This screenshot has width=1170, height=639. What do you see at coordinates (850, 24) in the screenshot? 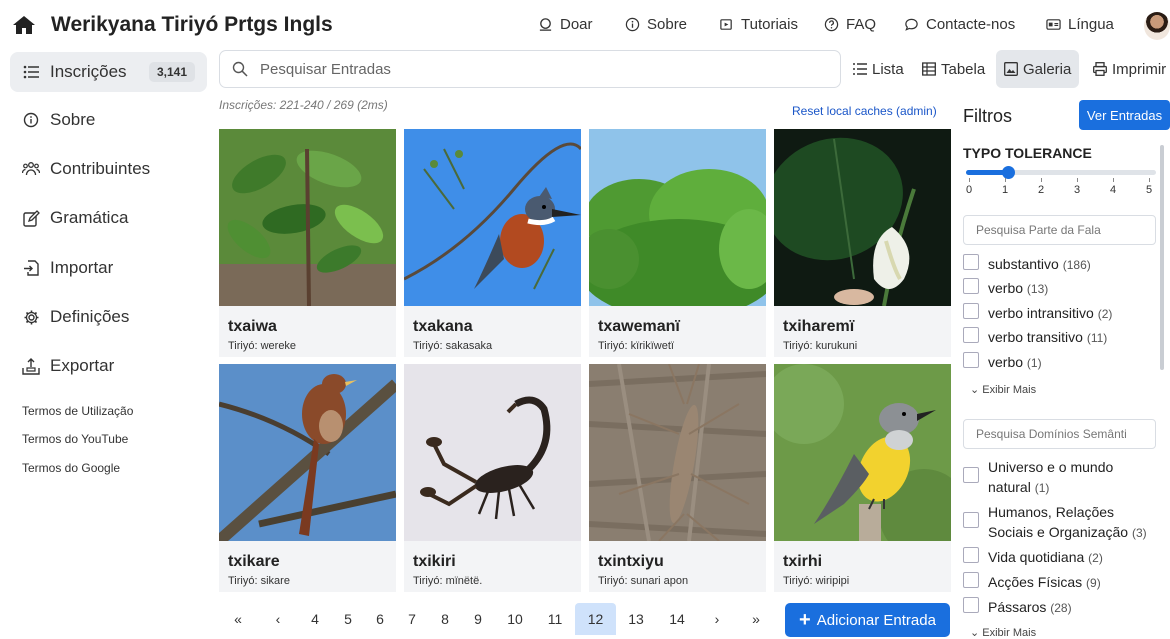
I see `faq-link: FAQ` at bounding box center [850, 24].